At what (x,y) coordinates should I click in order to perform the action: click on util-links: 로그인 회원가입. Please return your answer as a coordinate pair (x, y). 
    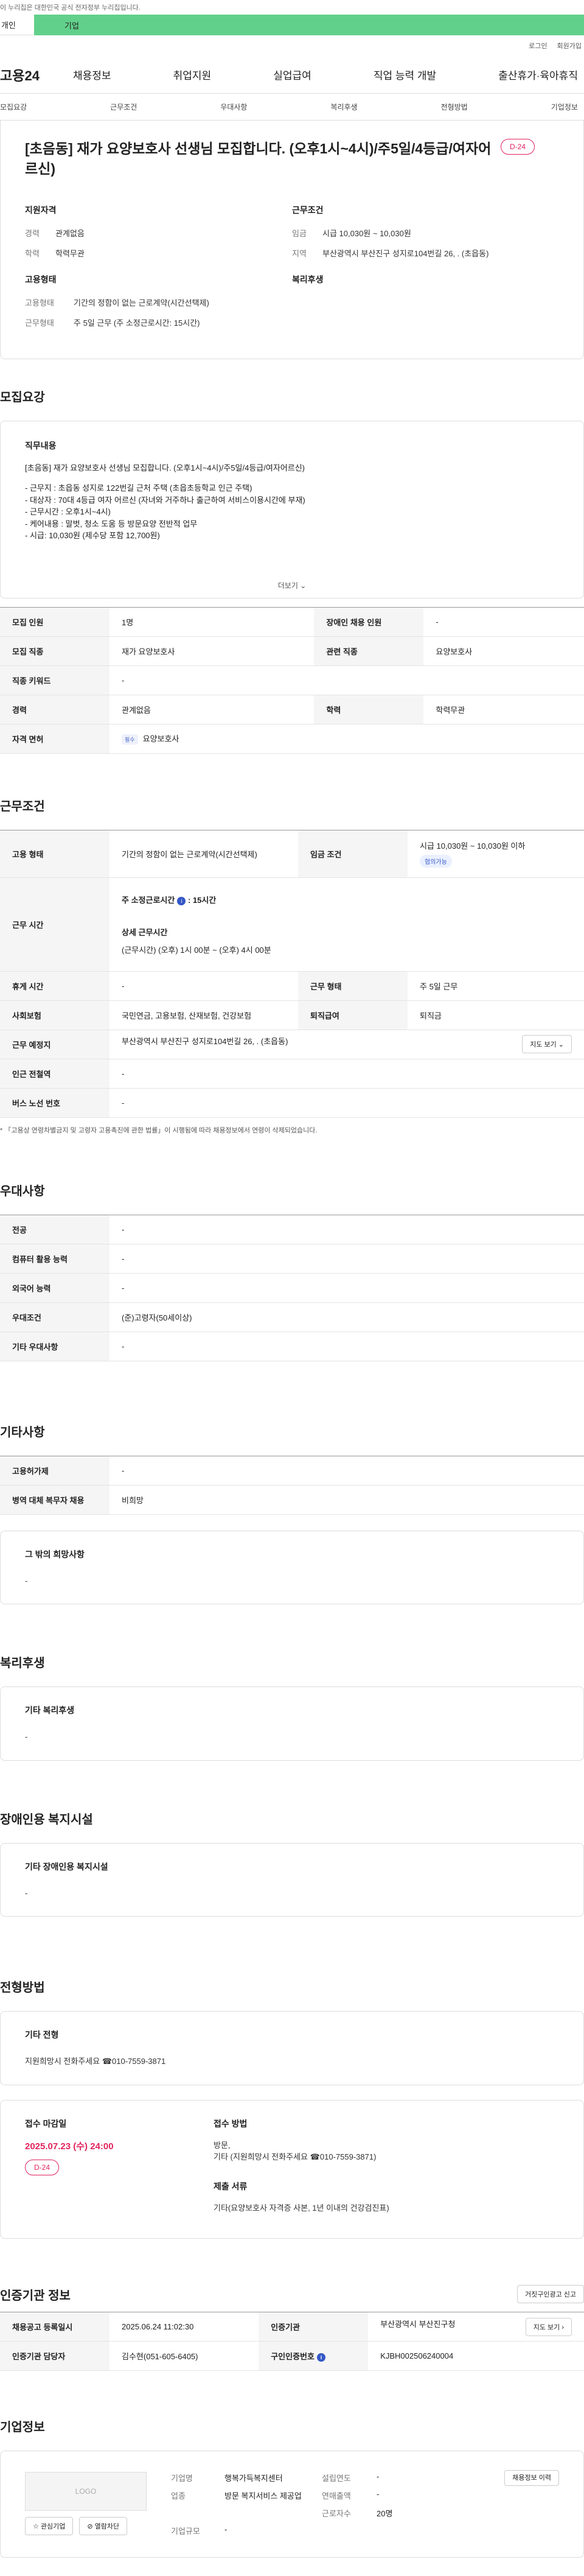
    Looking at the image, I should click on (292, 45).